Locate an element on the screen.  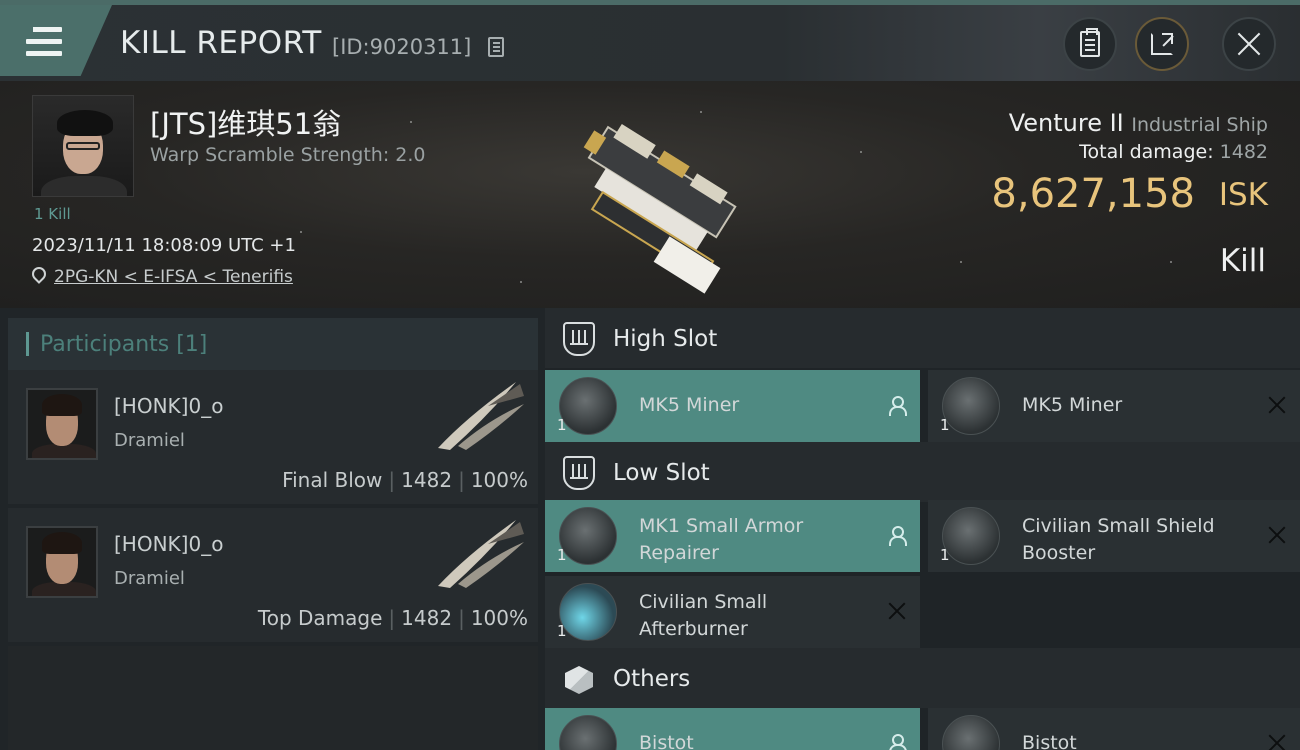
victim-portrait is located at coordinates (83, 146).